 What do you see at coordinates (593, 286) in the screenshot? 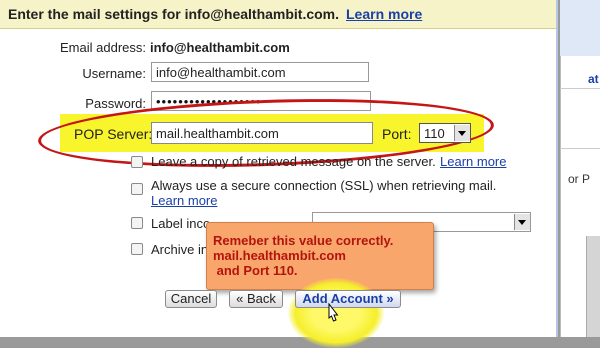
I see `scrollbar` at bounding box center [593, 286].